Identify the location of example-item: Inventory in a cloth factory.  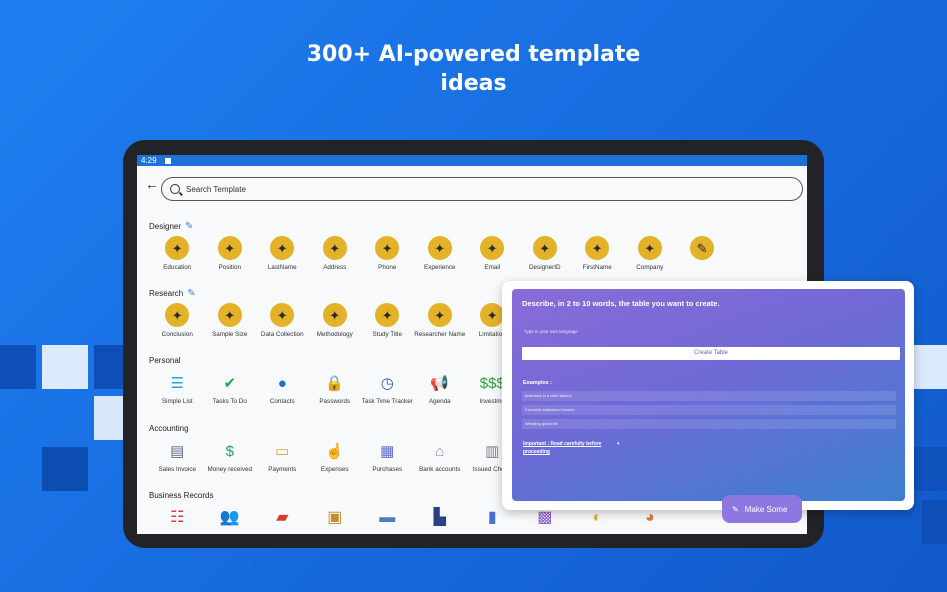
(709, 396).